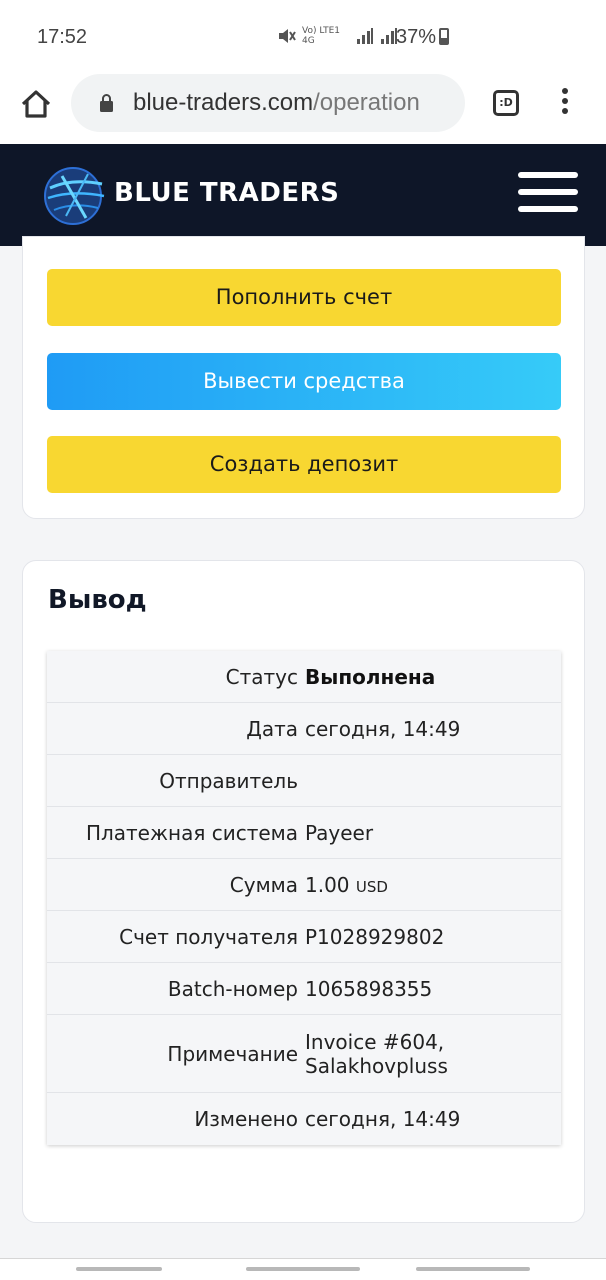  Describe the element at coordinates (304, 989) in the screenshot. I see `detail-row-batch: Batch-номер 1065898355` at that location.